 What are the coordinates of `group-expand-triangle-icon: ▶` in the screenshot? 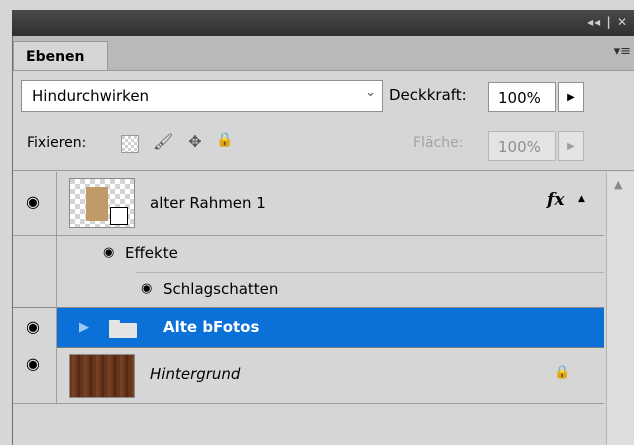 It's located at (84, 327).